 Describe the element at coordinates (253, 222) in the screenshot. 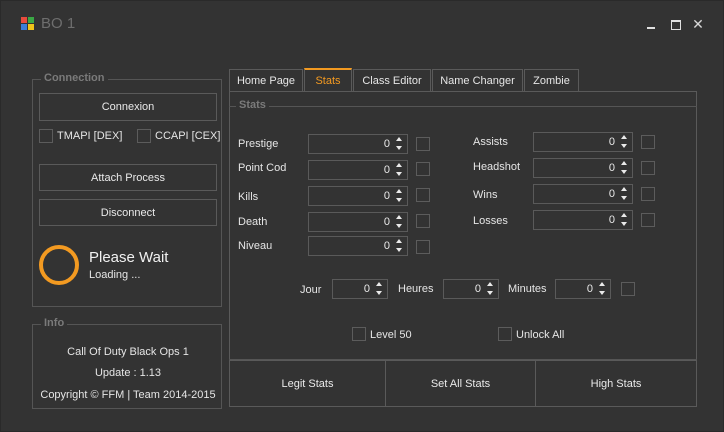

I see `death-label: Death` at that location.